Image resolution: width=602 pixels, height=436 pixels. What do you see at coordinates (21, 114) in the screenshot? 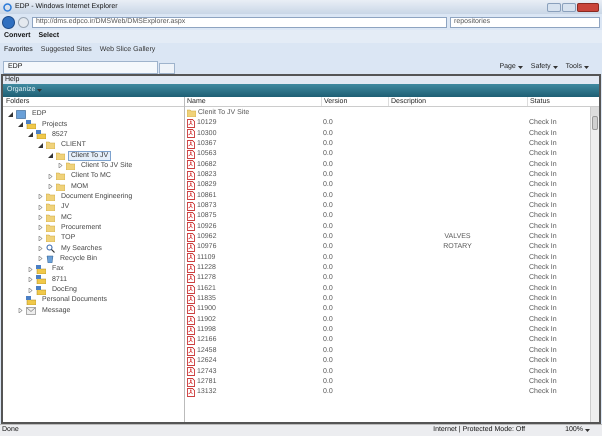
I see `server-icon` at bounding box center [21, 114].